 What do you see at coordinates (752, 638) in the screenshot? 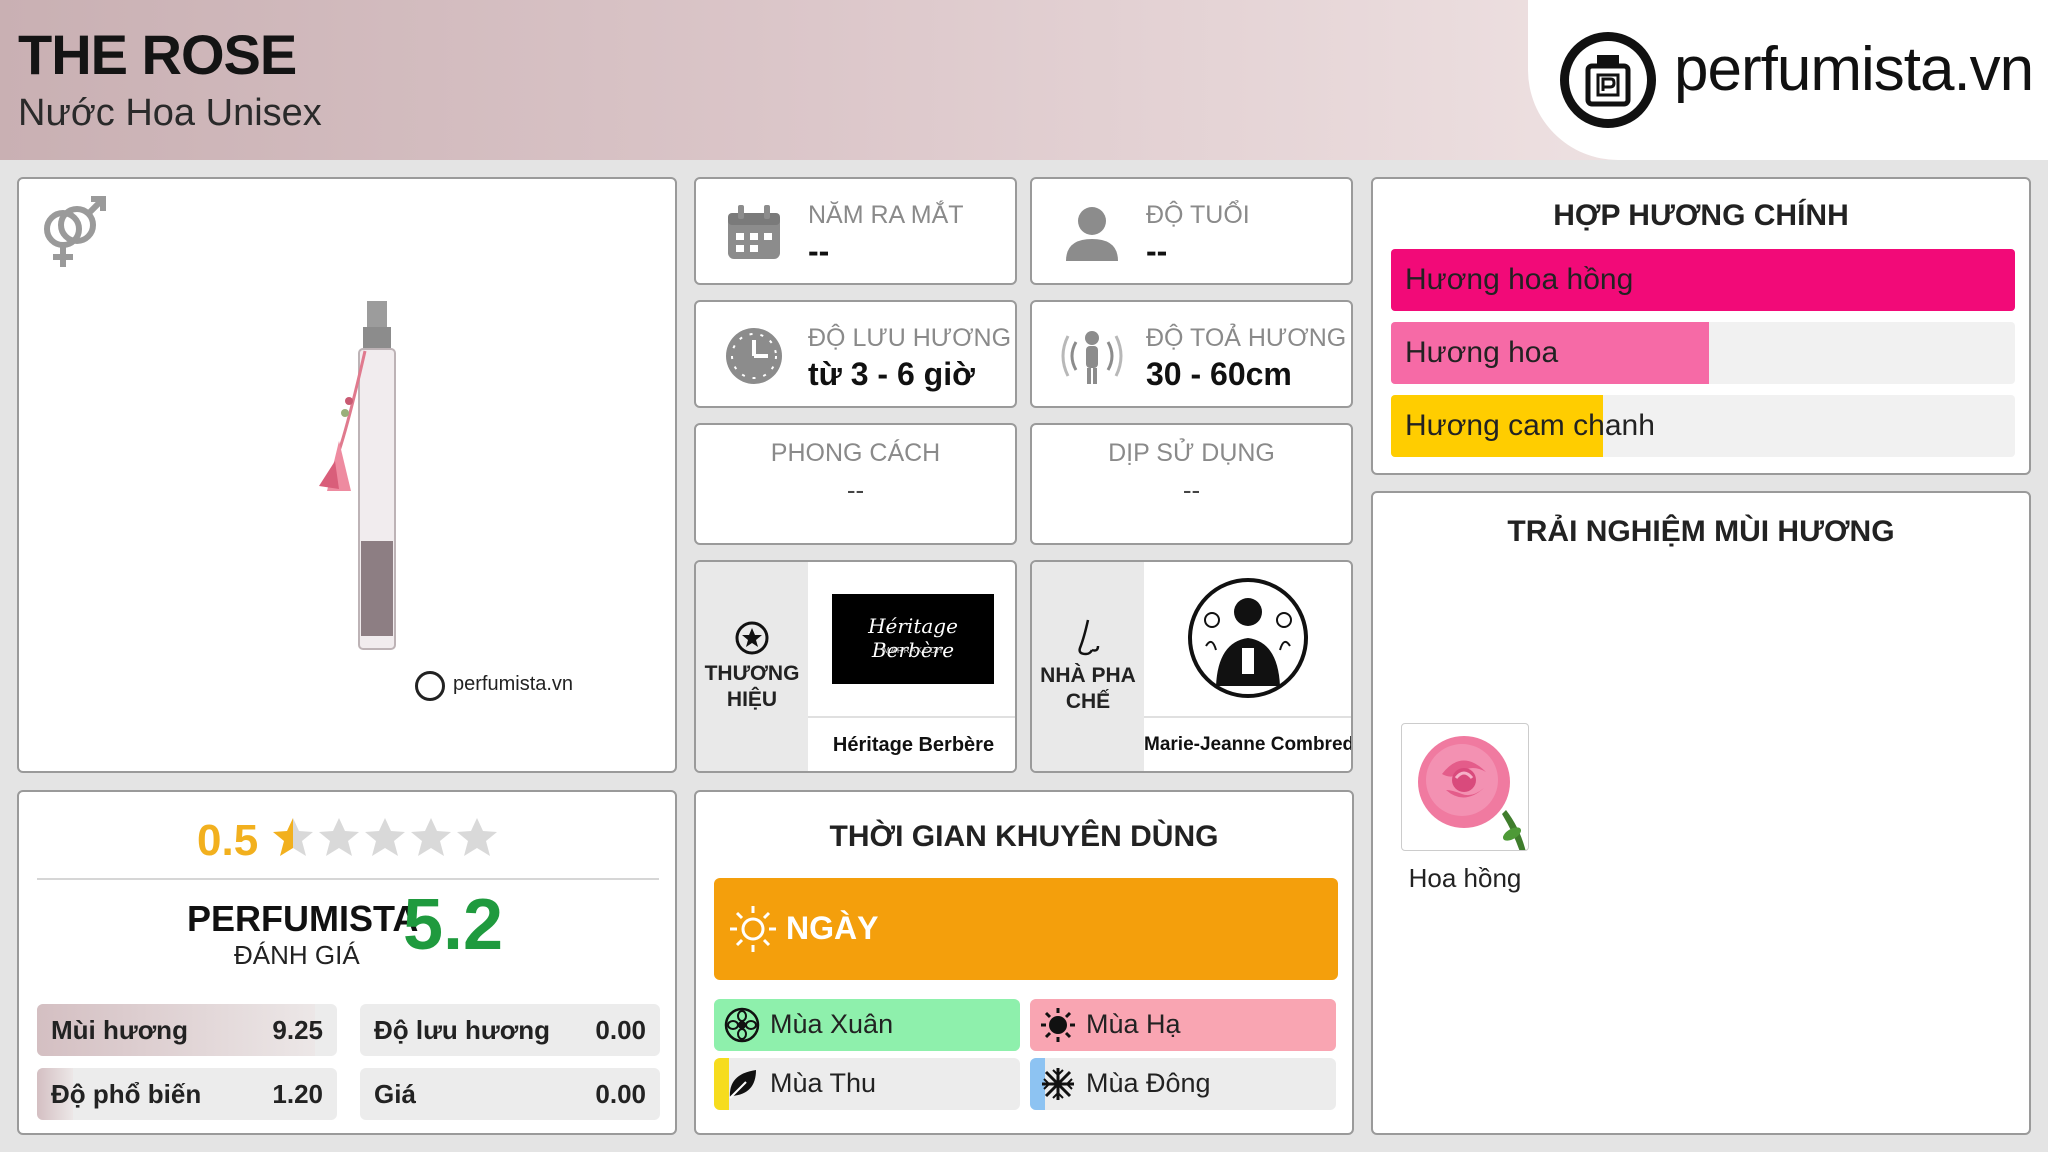
I see `star-badge-icon` at bounding box center [752, 638].